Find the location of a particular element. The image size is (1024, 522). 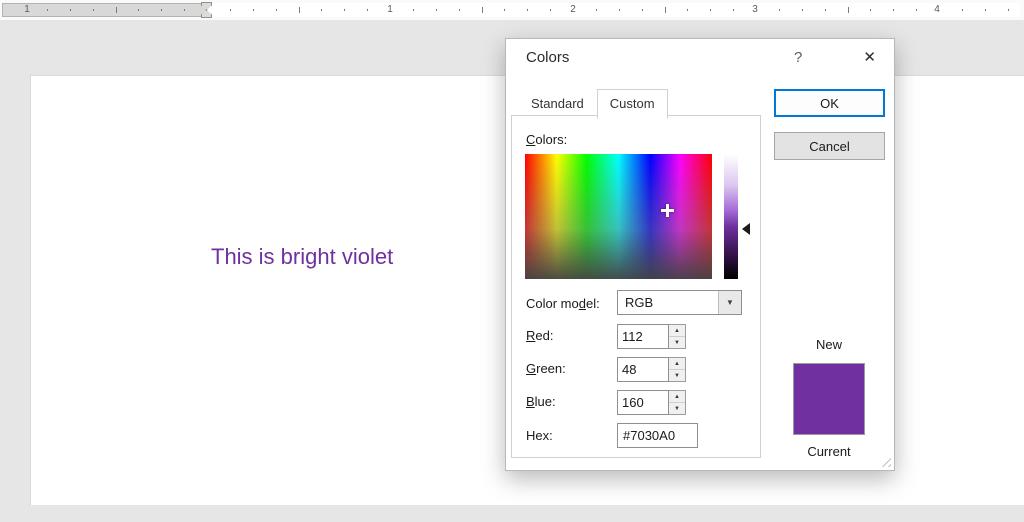

hex-input is located at coordinates (657, 435).